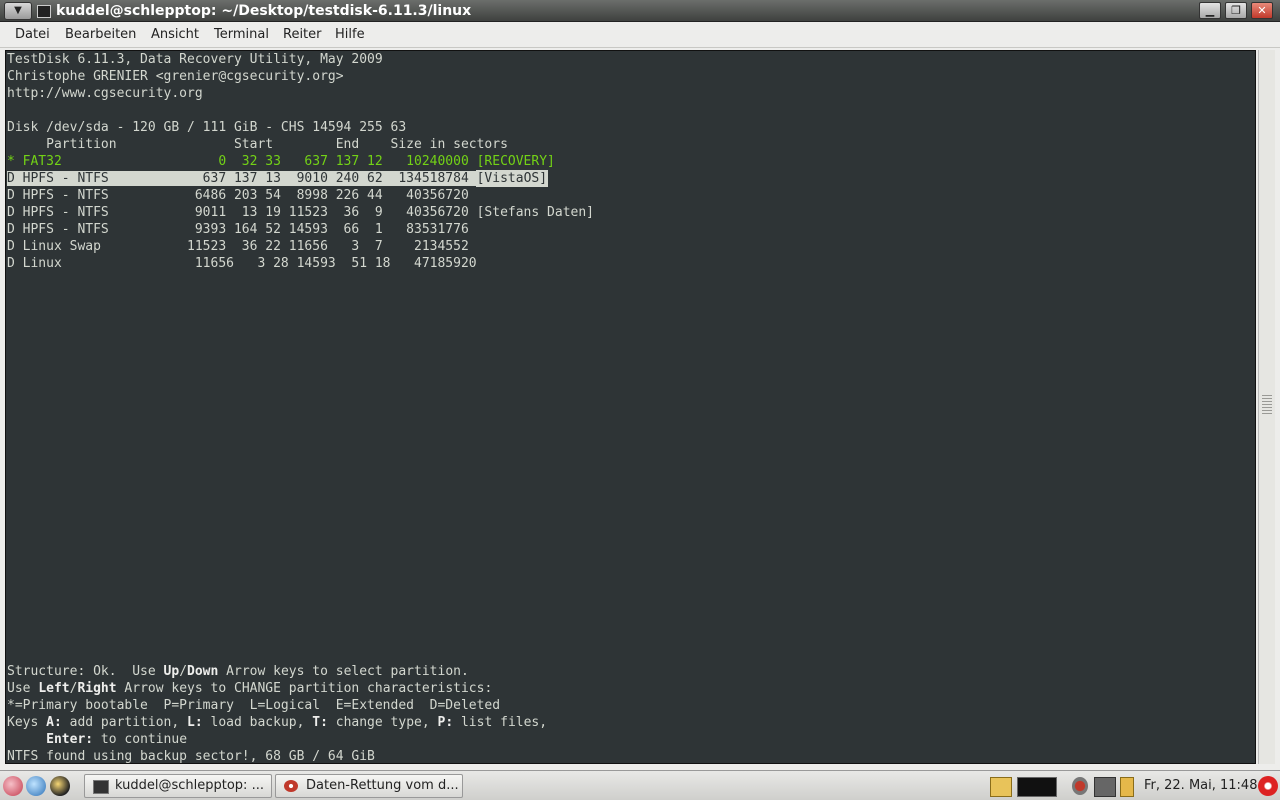 The height and width of the screenshot is (800, 1280). What do you see at coordinates (257, 722) in the screenshot?
I see `help-text: load backup,` at bounding box center [257, 722].